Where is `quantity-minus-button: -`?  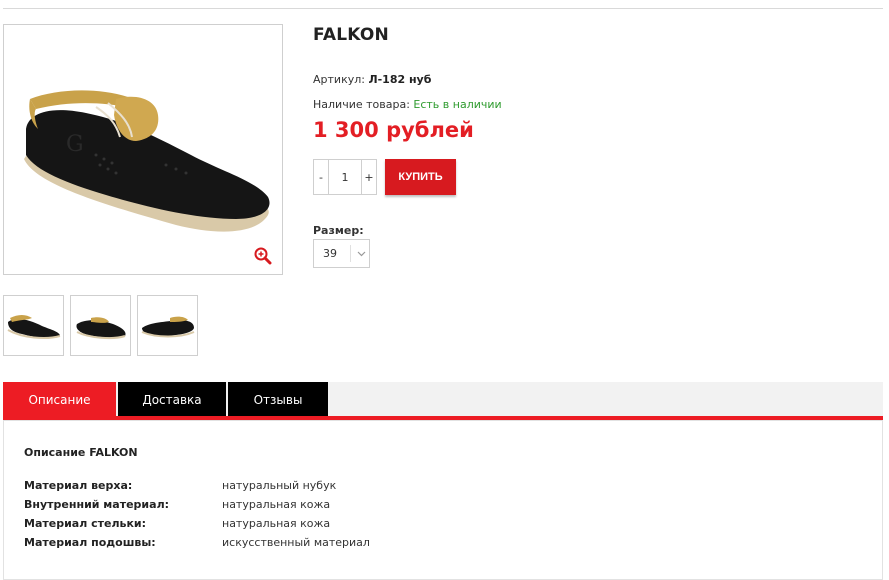
quantity-minus-button: - is located at coordinates (321, 177).